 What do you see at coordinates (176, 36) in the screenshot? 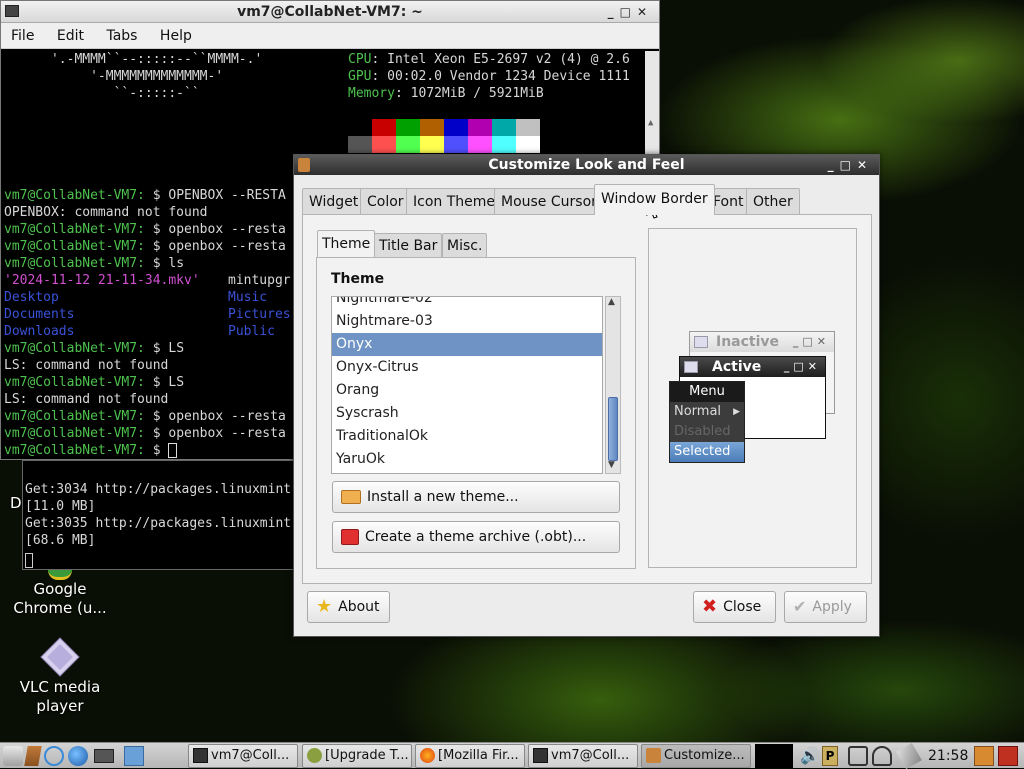
I see `menu-help: Help` at bounding box center [176, 36].